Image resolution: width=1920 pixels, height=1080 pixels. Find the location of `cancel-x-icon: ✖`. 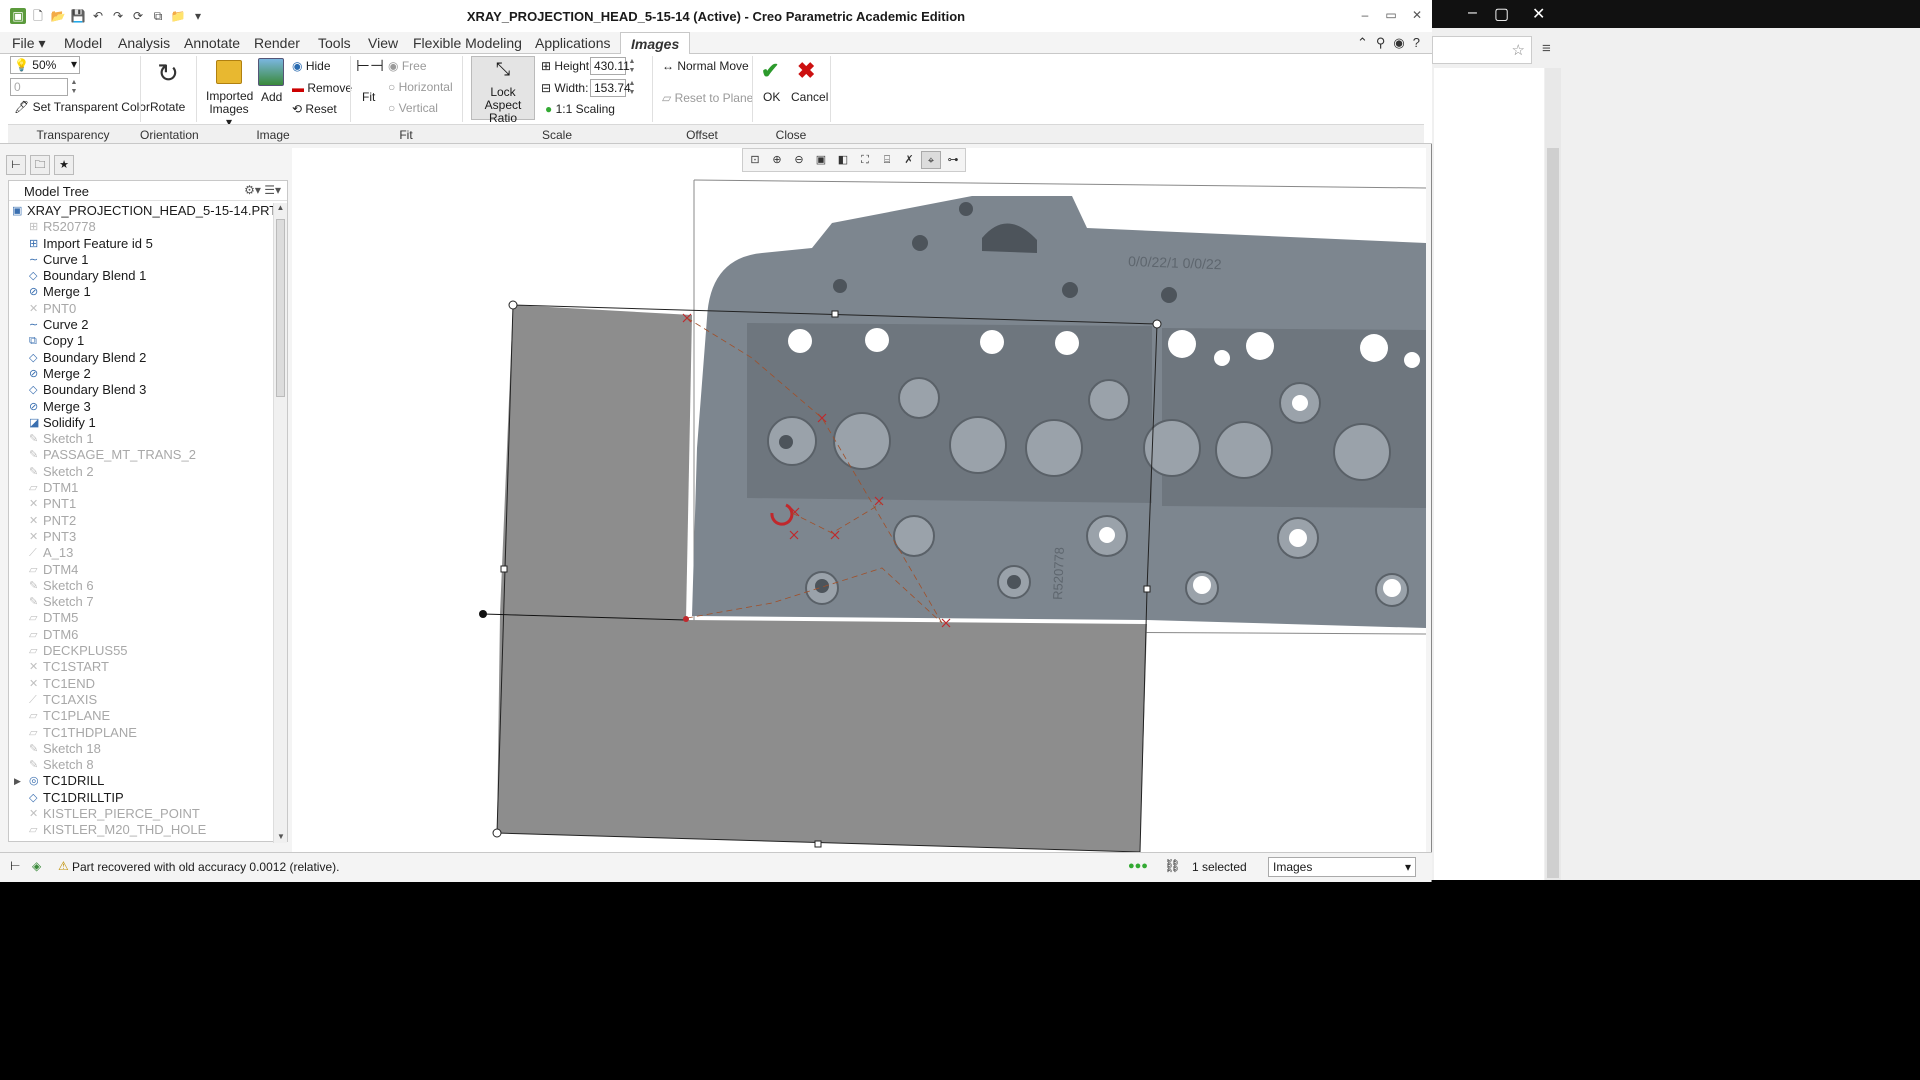

cancel-x-icon: ✖ is located at coordinates (806, 71).